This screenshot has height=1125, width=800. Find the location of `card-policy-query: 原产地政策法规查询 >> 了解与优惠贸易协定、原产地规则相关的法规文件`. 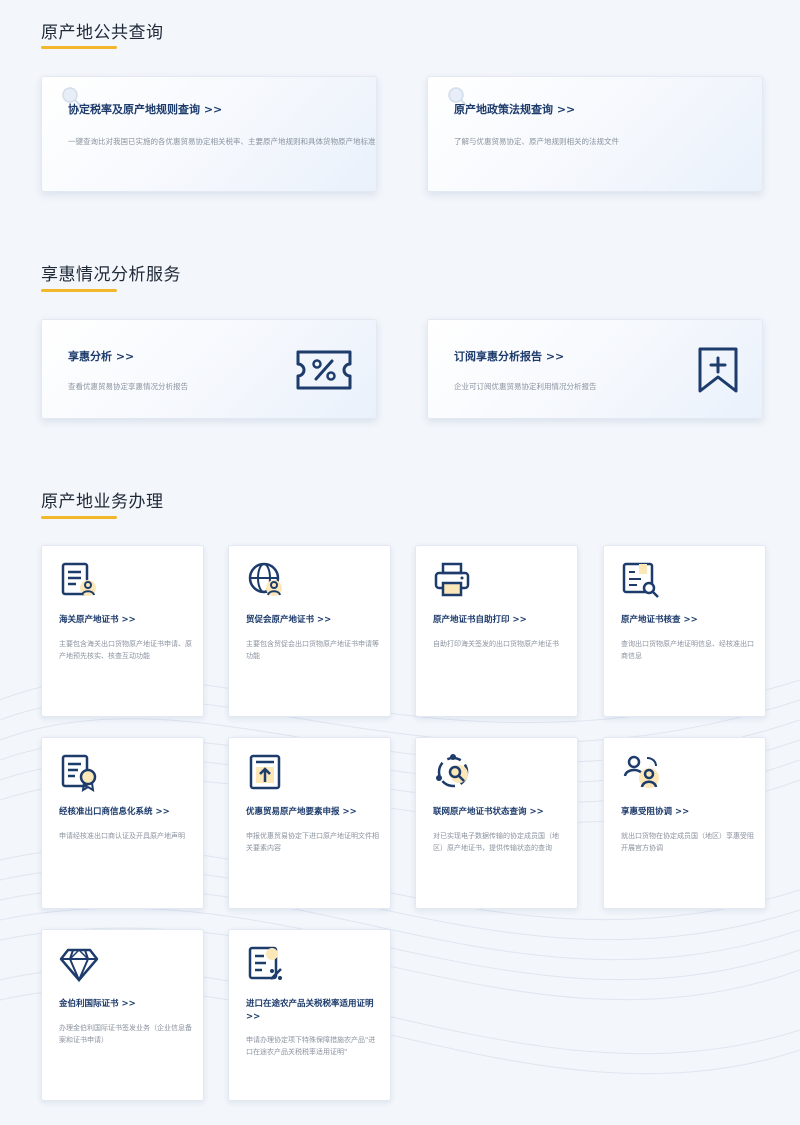

card-policy-query: 原产地政策法规查询 >> 了解与优惠贸易协定、原产地规则相关的法规文件 is located at coordinates (595, 134).